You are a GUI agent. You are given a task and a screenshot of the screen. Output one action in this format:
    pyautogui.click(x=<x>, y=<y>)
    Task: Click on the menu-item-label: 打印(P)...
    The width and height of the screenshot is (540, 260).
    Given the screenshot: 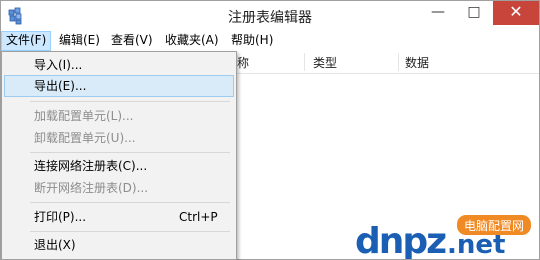 What is the action you would take?
    pyautogui.click(x=60, y=217)
    